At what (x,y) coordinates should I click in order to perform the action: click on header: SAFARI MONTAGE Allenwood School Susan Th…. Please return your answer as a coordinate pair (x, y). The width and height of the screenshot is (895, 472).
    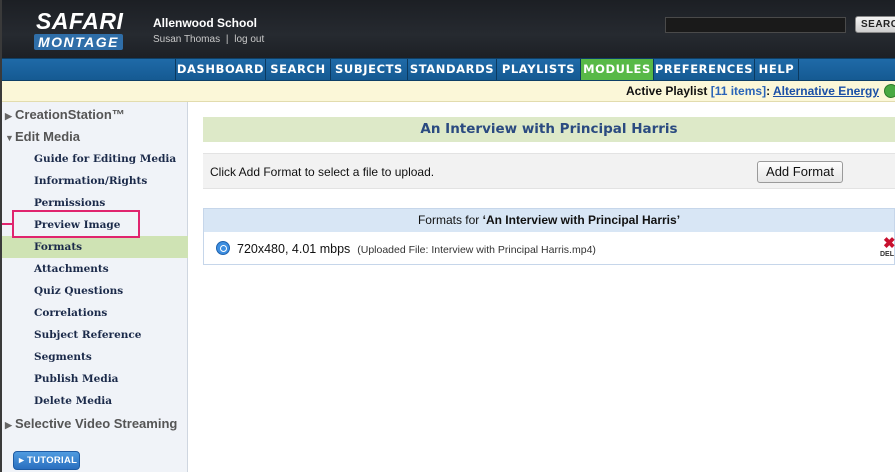
    Looking at the image, I should click on (448, 29).